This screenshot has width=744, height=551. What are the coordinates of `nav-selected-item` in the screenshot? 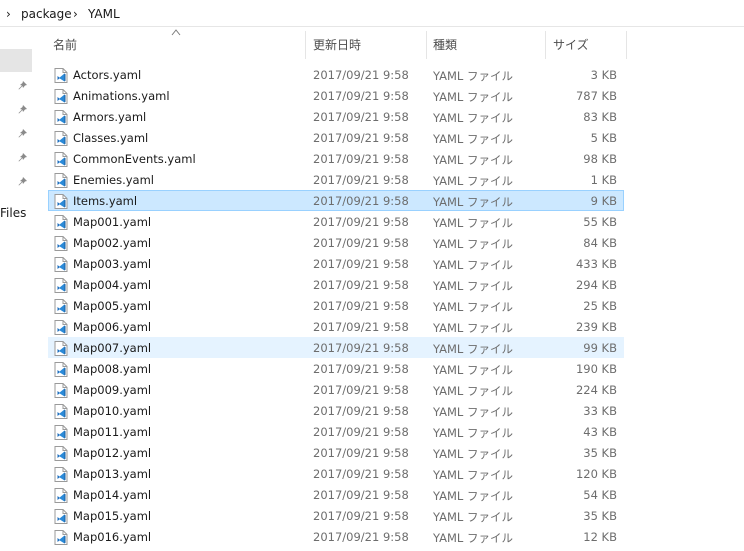 It's located at (16, 60).